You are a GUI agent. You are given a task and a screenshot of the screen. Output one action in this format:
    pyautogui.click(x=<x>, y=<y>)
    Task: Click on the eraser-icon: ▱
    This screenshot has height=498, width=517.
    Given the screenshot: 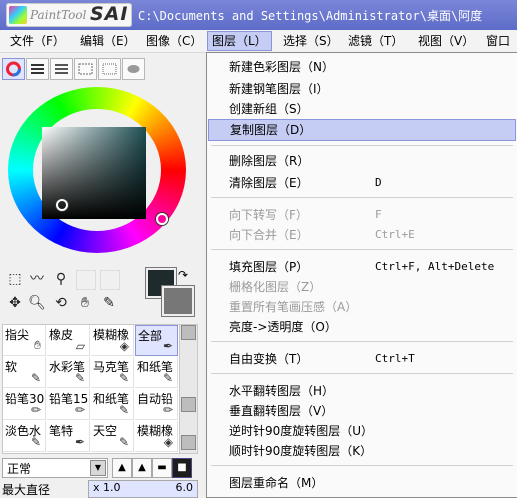 What is the action you would take?
    pyautogui.click(x=80, y=346)
    